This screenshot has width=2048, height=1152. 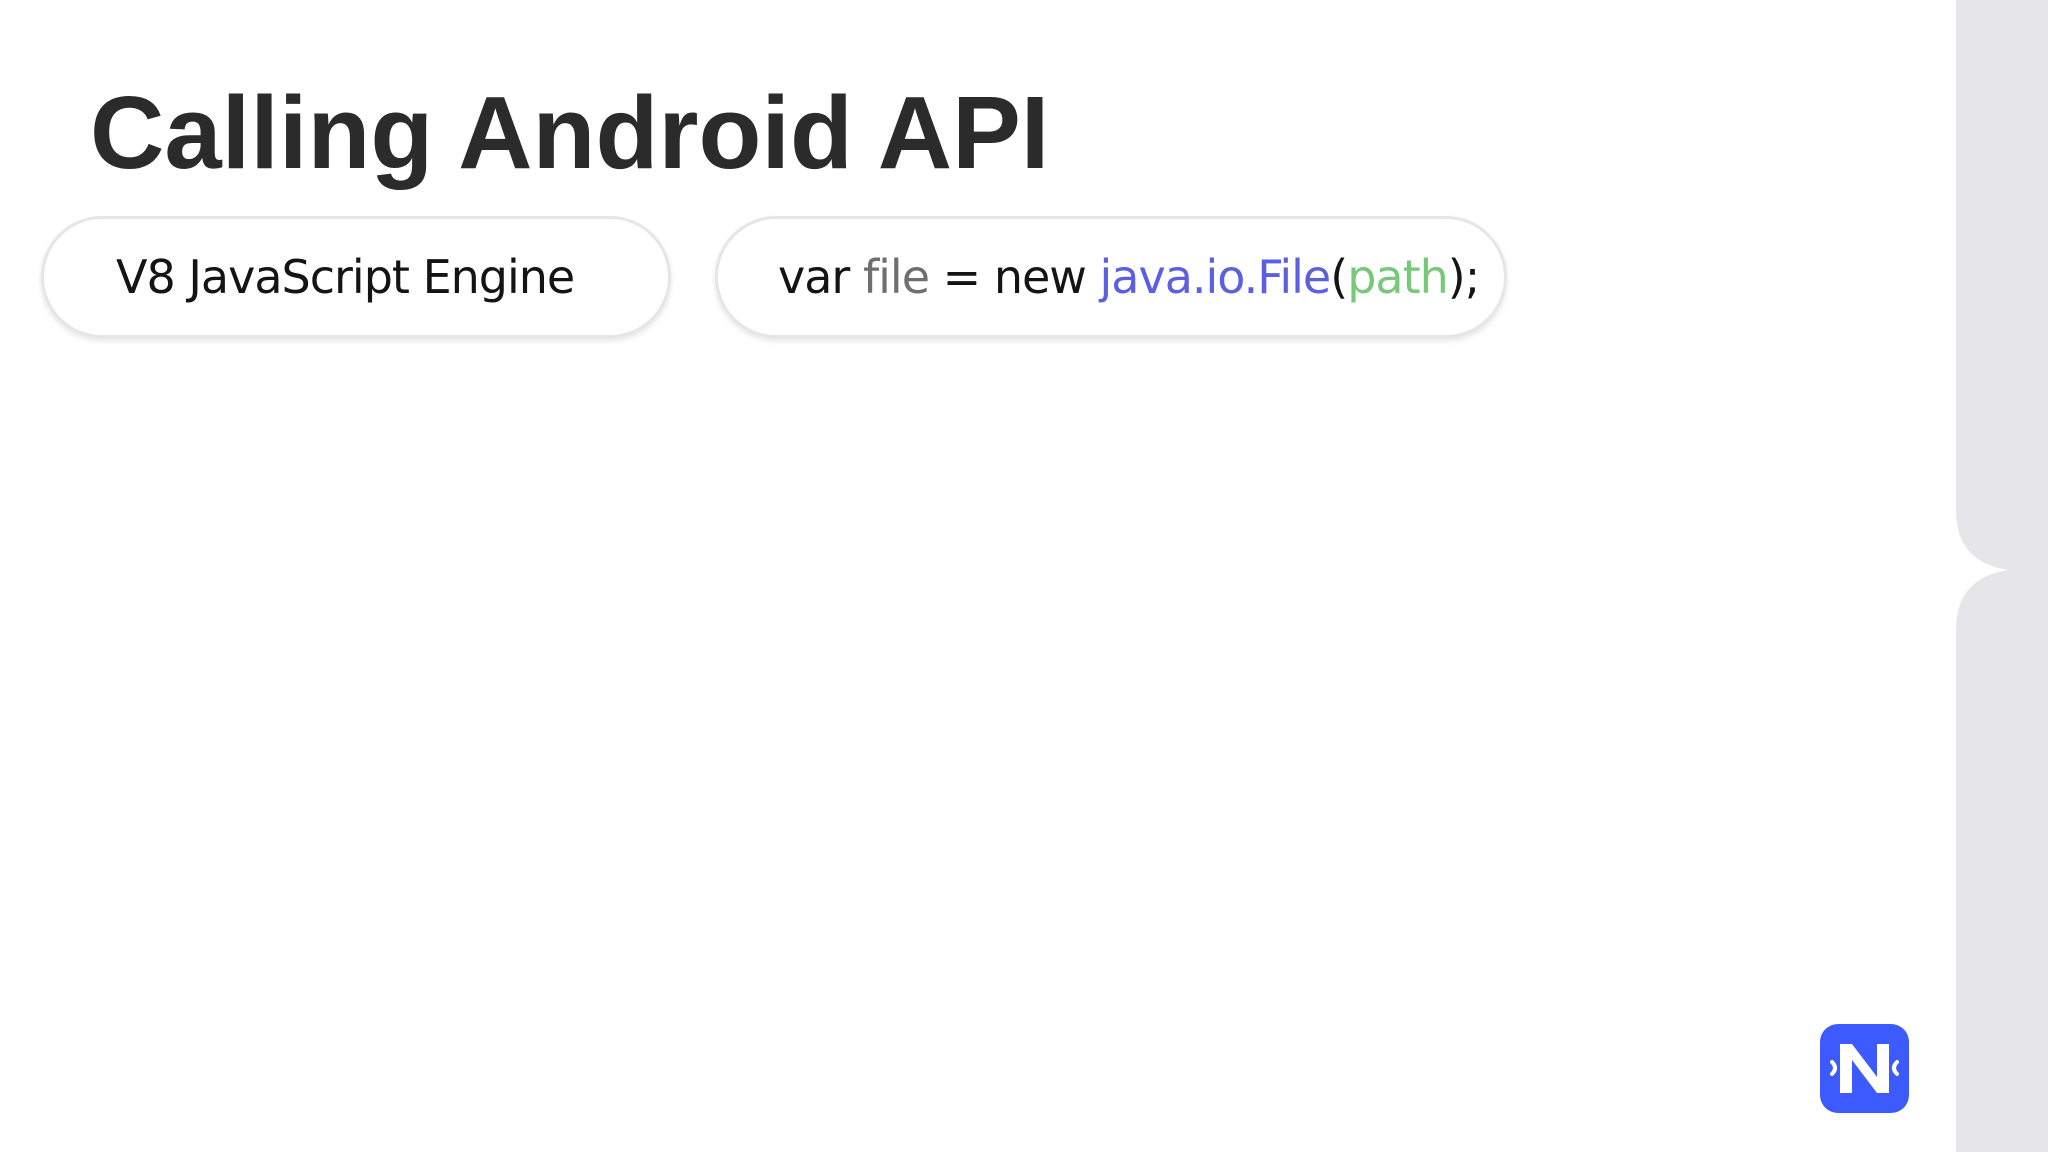 I want to click on side-panel-shape, so click(x=2002, y=576).